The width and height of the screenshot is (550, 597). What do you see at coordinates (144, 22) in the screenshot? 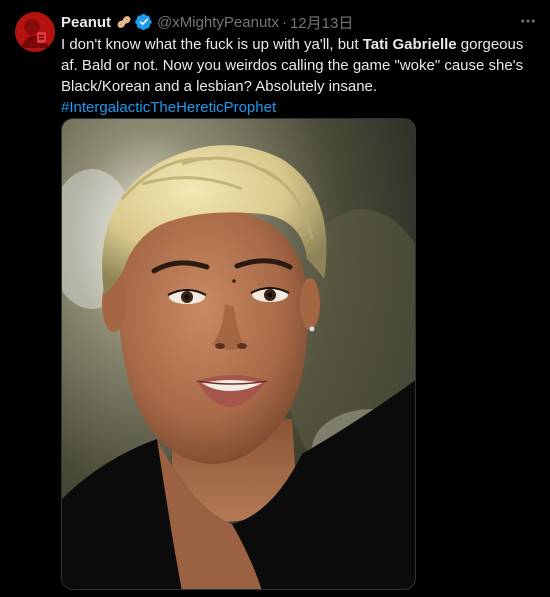
I see `verified-badge-icon` at bounding box center [144, 22].